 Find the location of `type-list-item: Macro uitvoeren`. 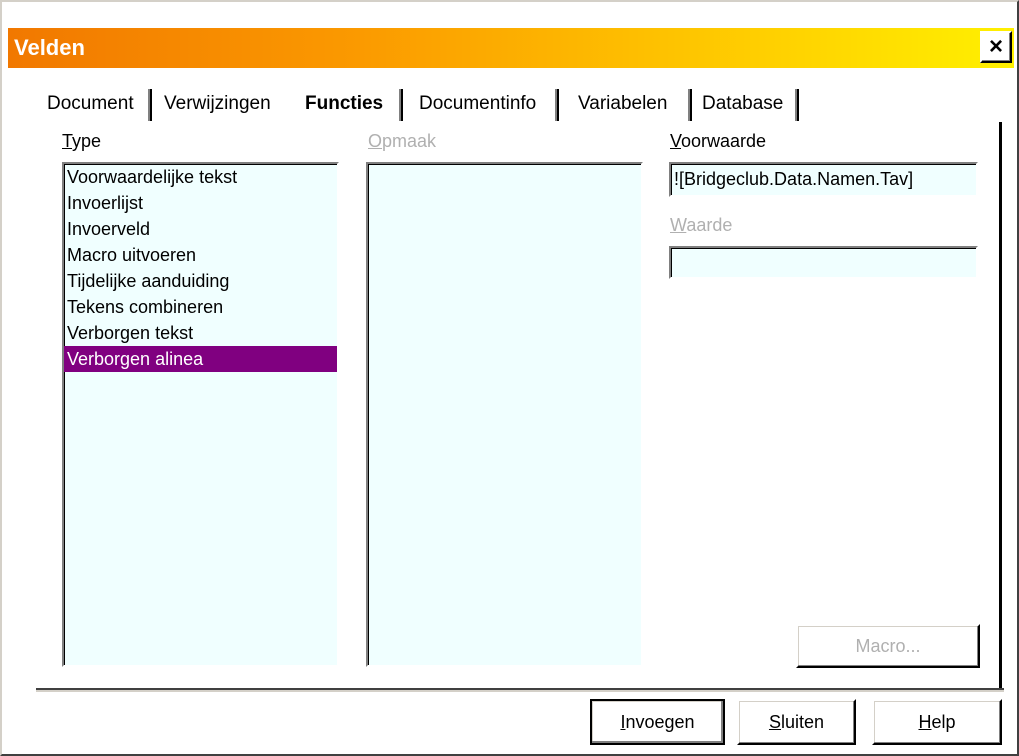

type-list-item: Macro uitvoeren is located at coordinates (200, 255).